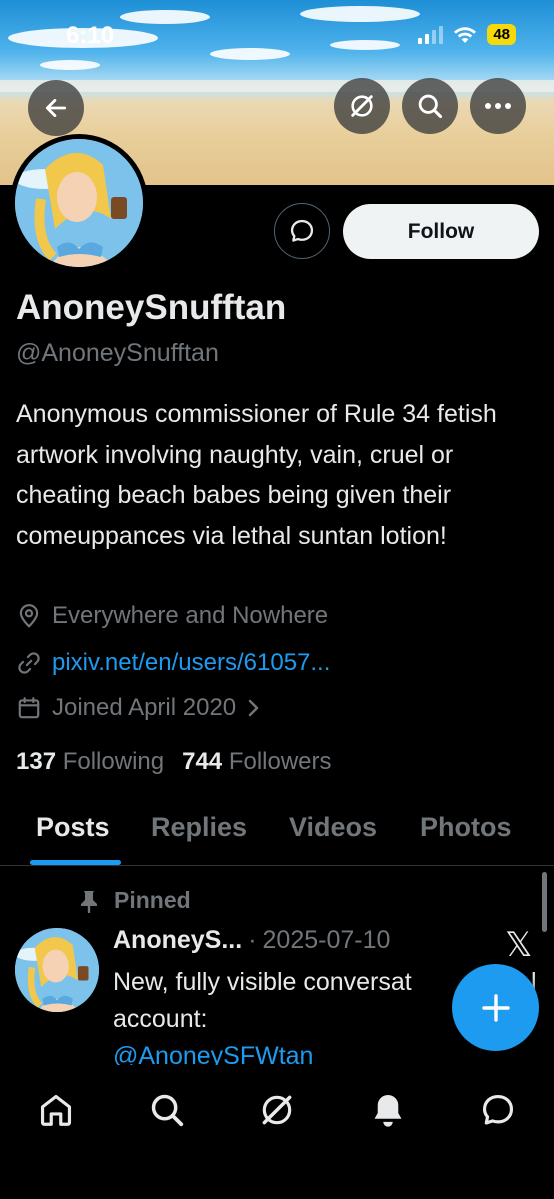 This screenshot has height=1199, width=554. What do you see at coordinates (253, 708) in the screenshot?
I see `chevron-right-icon` at bounding box center [253, 708].